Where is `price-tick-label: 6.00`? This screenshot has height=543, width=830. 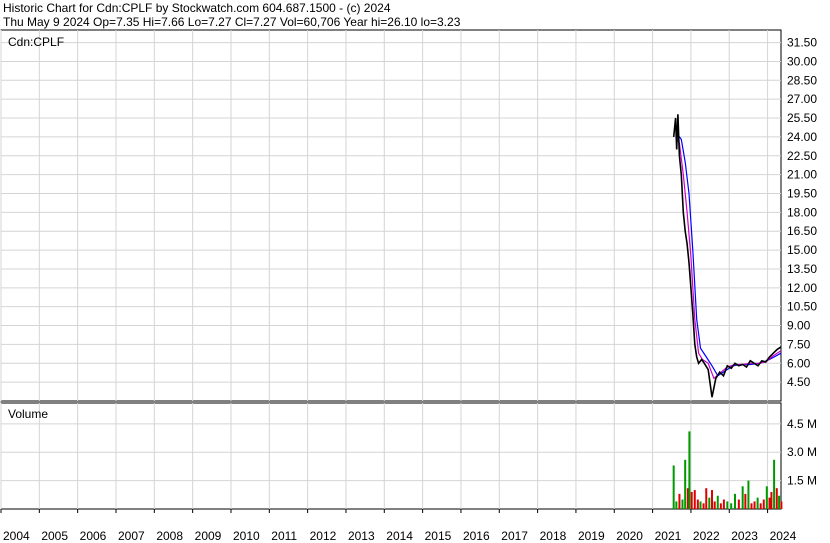 price-tick-label: 6.00 is located at coordinates (799, 363).